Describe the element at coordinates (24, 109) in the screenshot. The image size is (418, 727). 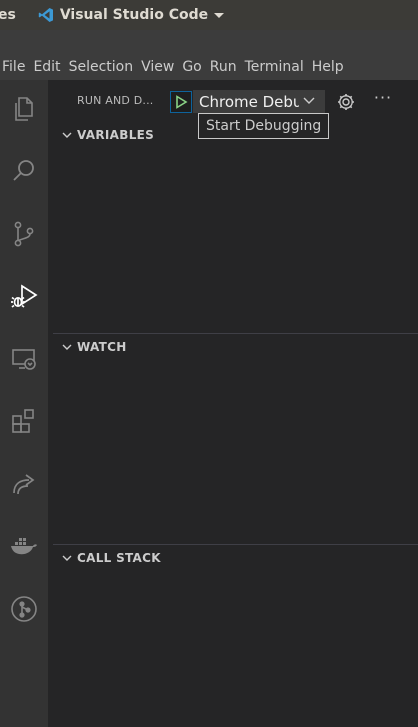
I see `explorer-icon` at that location.